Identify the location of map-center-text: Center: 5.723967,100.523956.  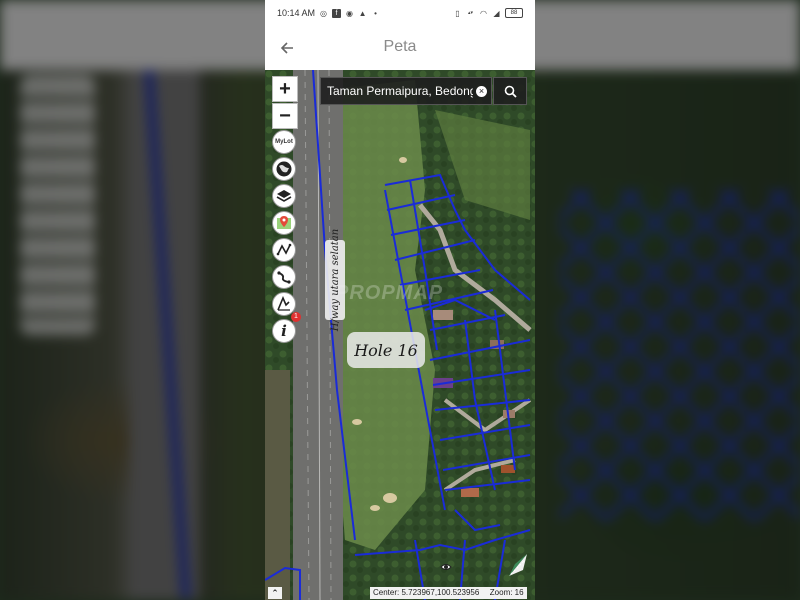
(426, 592).